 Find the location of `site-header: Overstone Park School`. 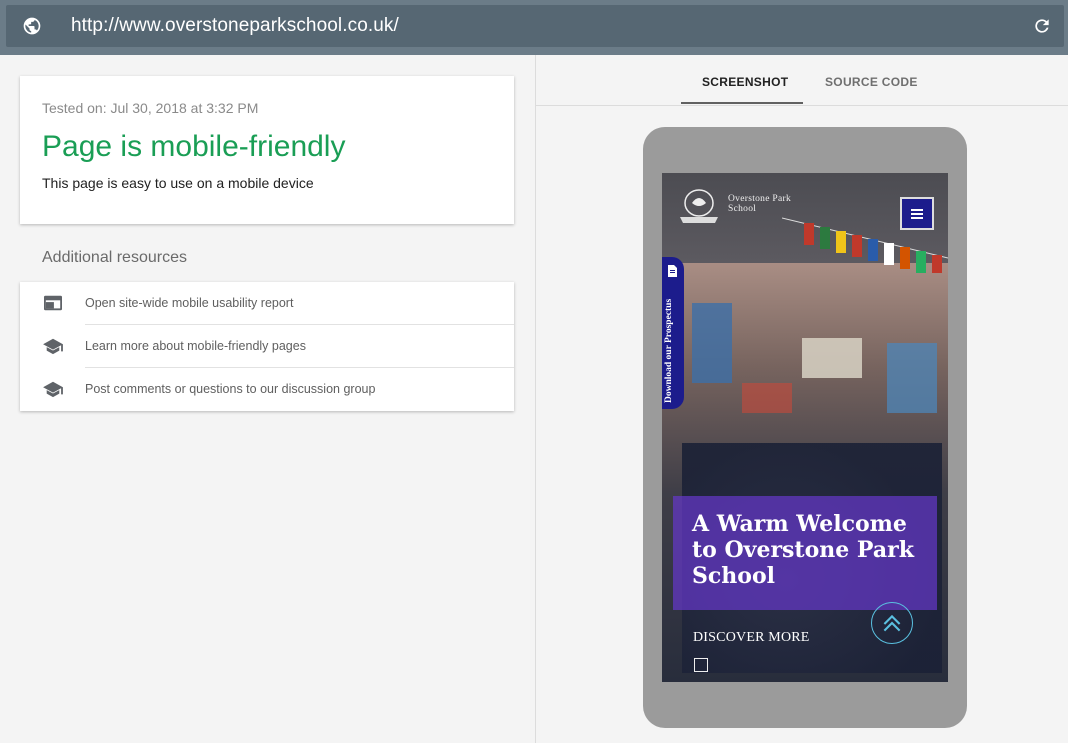

site-header: Overstone Park School is located at coordinates (805, 223).